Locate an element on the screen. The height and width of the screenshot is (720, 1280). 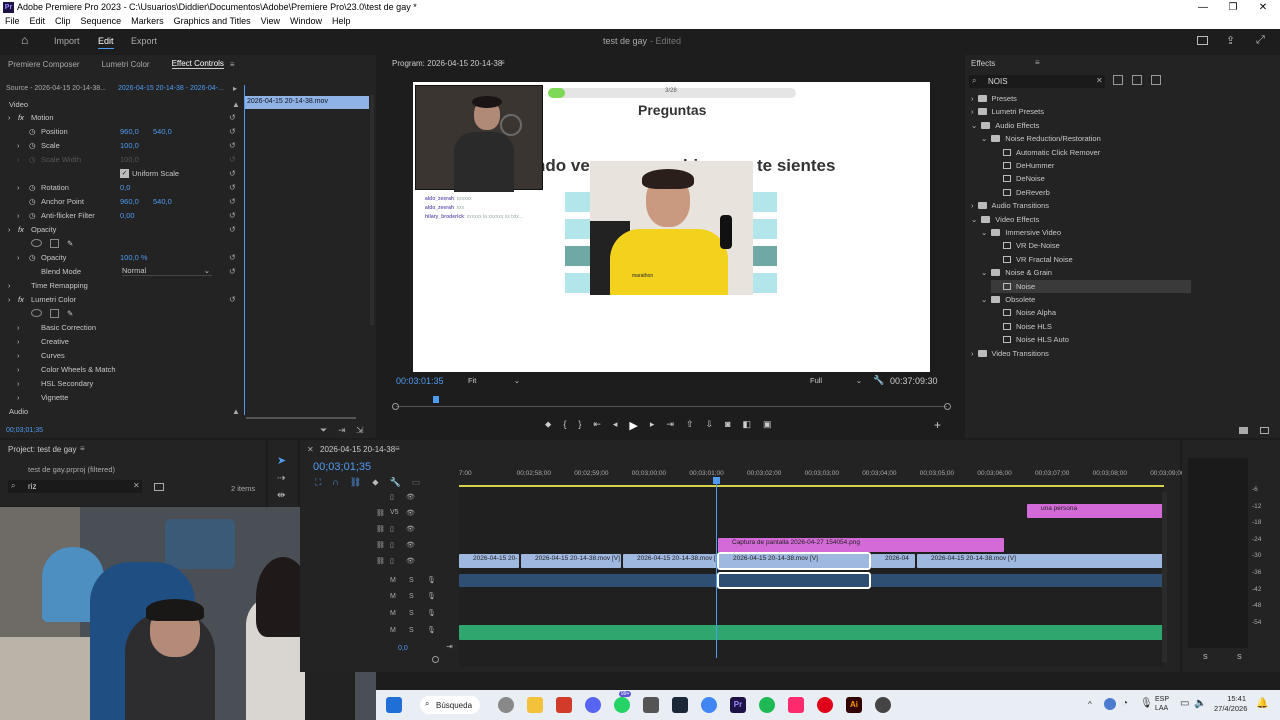
close-tab-icon: ✕ is located at coordinates (310, 449).